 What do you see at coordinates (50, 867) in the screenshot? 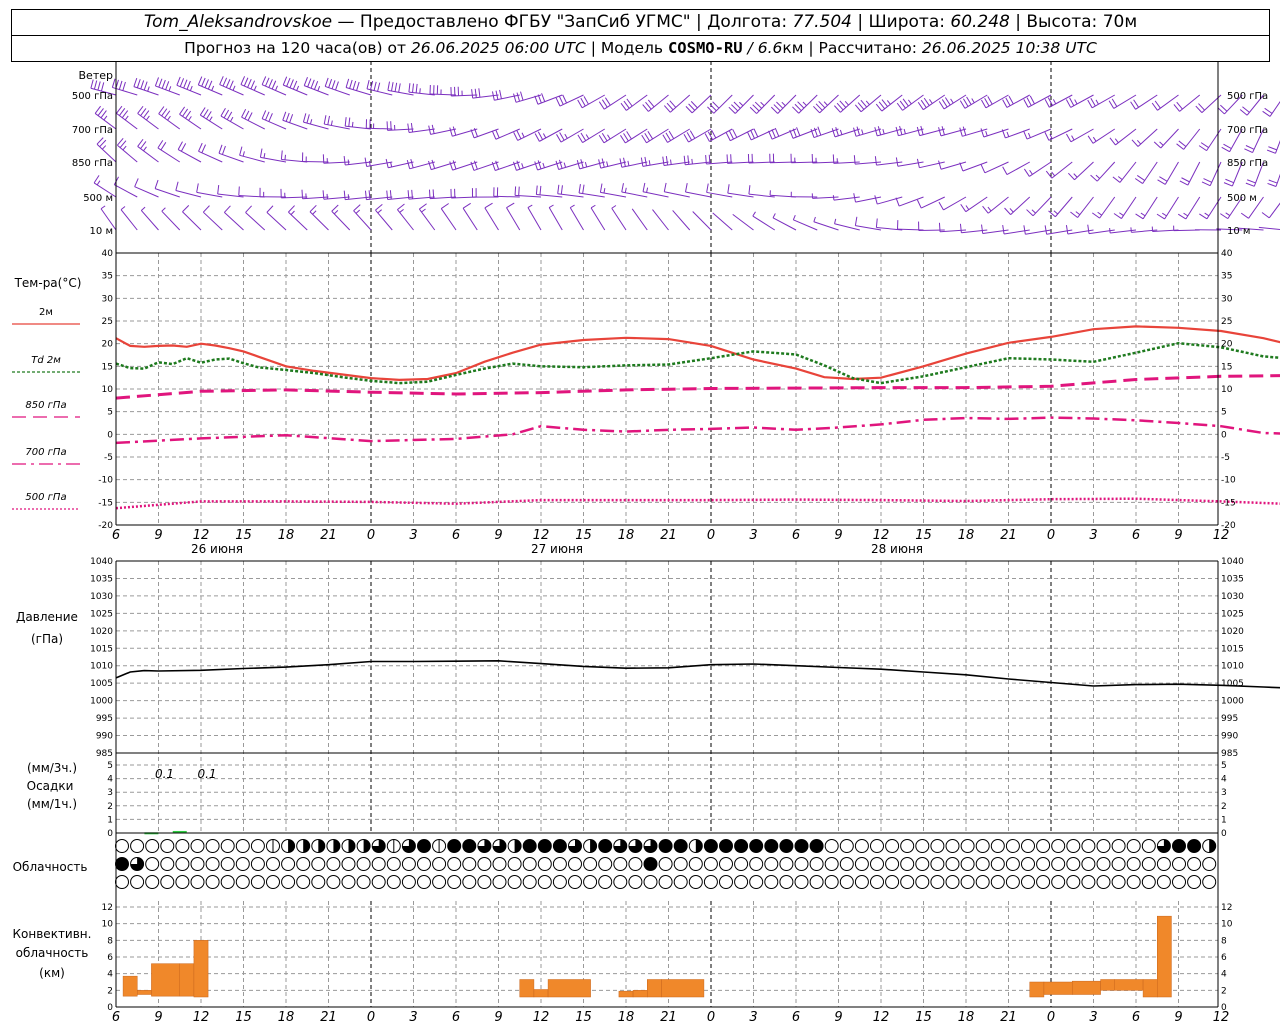
I see `cloudiness-title: Облачность` at bounding box center [50, 867].